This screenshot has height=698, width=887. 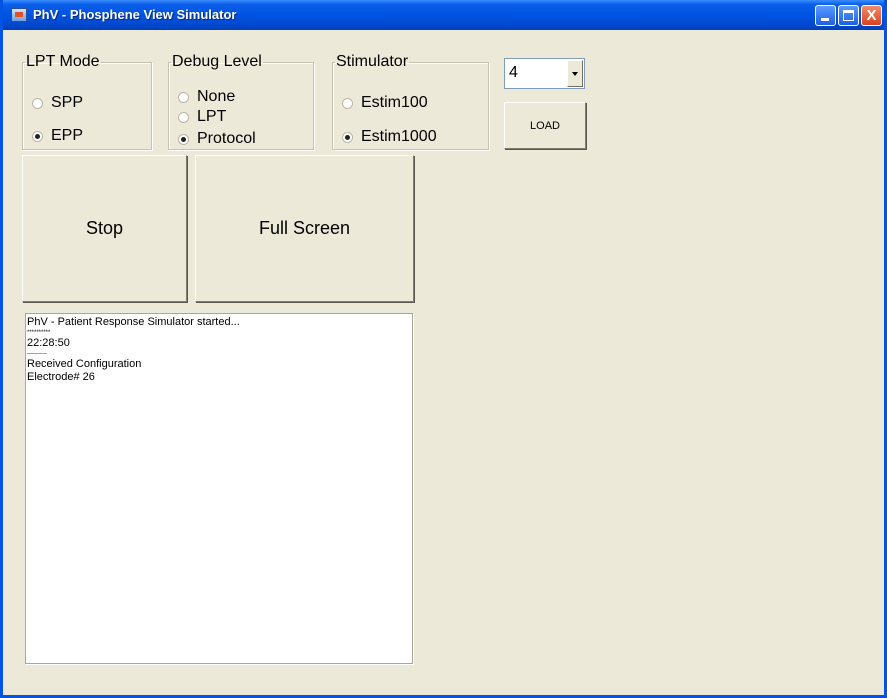 I want to click on stop-button: Stop, so click(x=104, y=228).